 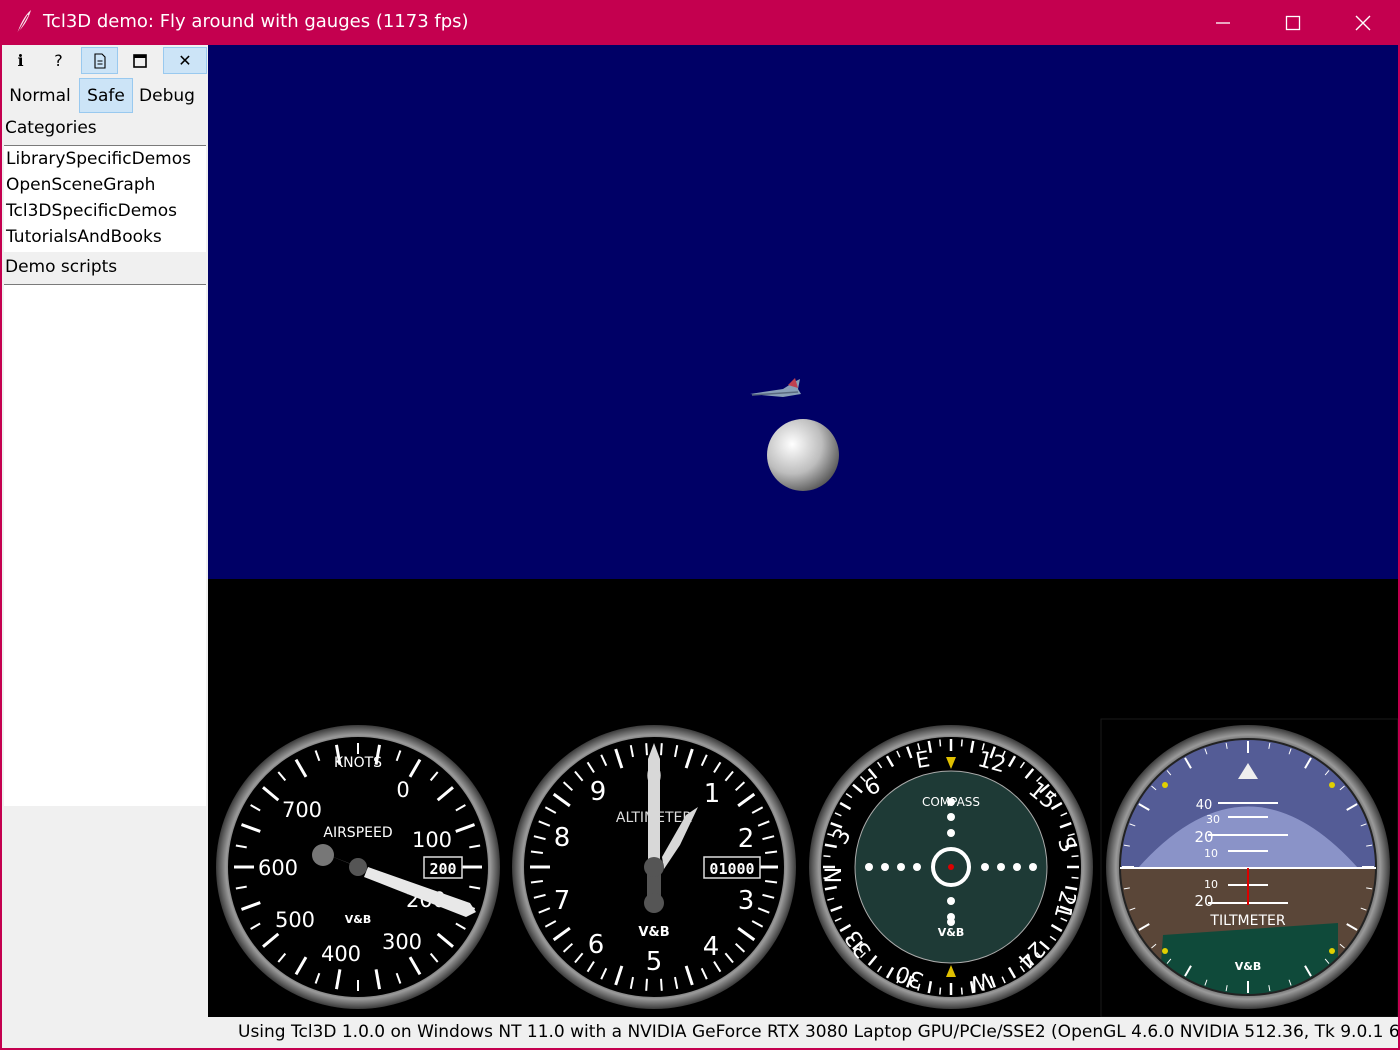 What do you see at coordinates (341, 954) in the screenshot?
I see `airspeed-label-400: 400` at bounding box center [341, 954].